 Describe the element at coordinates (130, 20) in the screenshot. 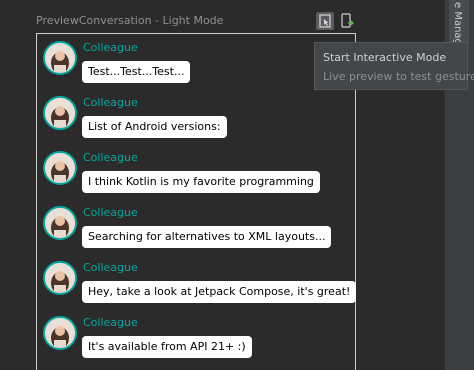

I see `preview-title: PreviewConversation - Light Mode` at that location.